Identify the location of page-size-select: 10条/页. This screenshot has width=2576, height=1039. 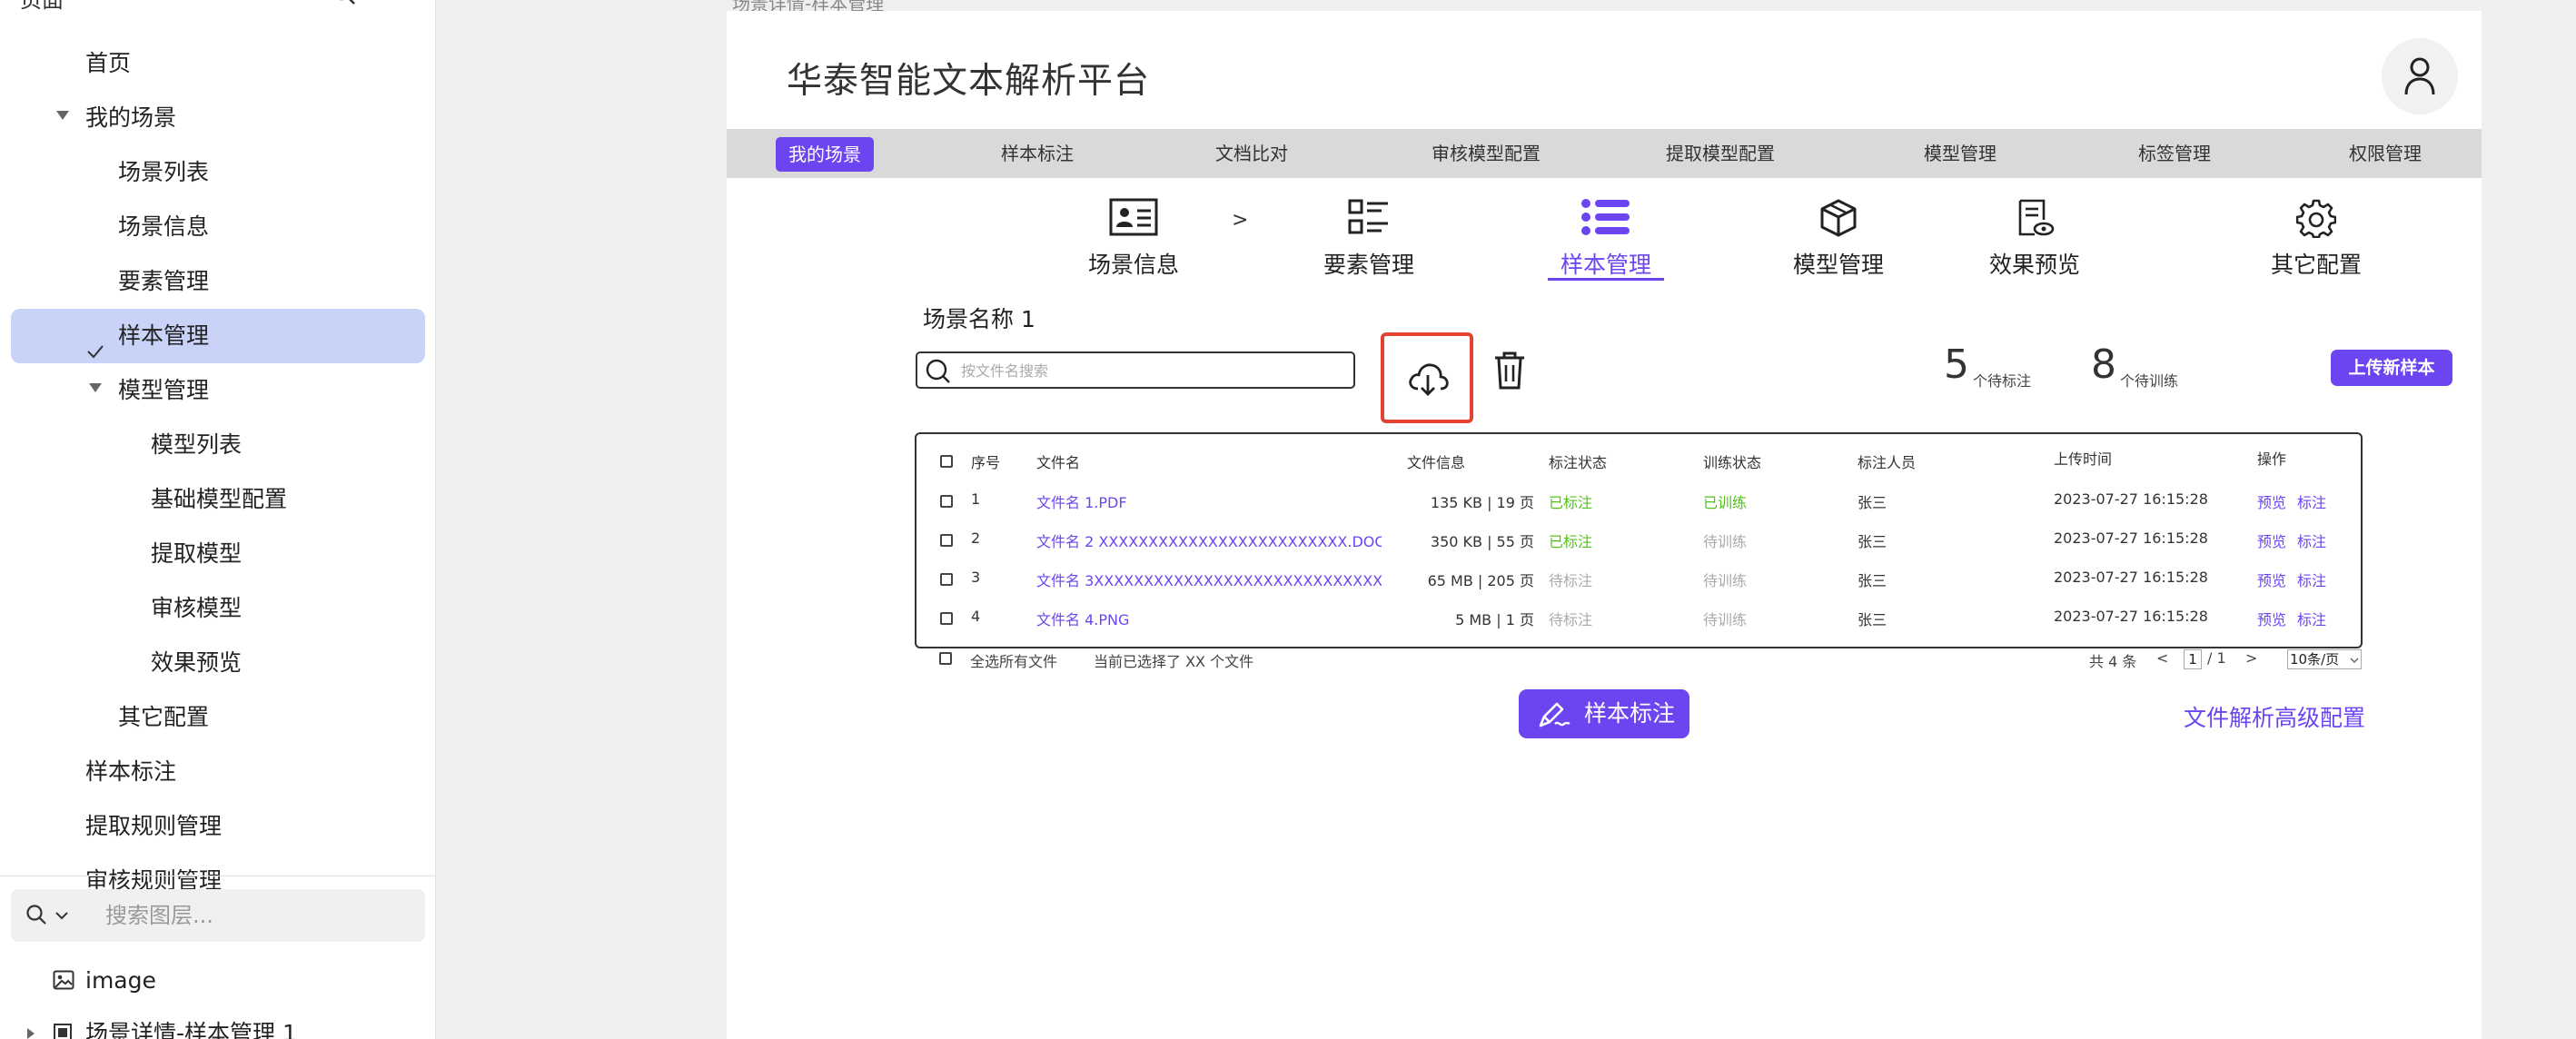
(2324, 659).